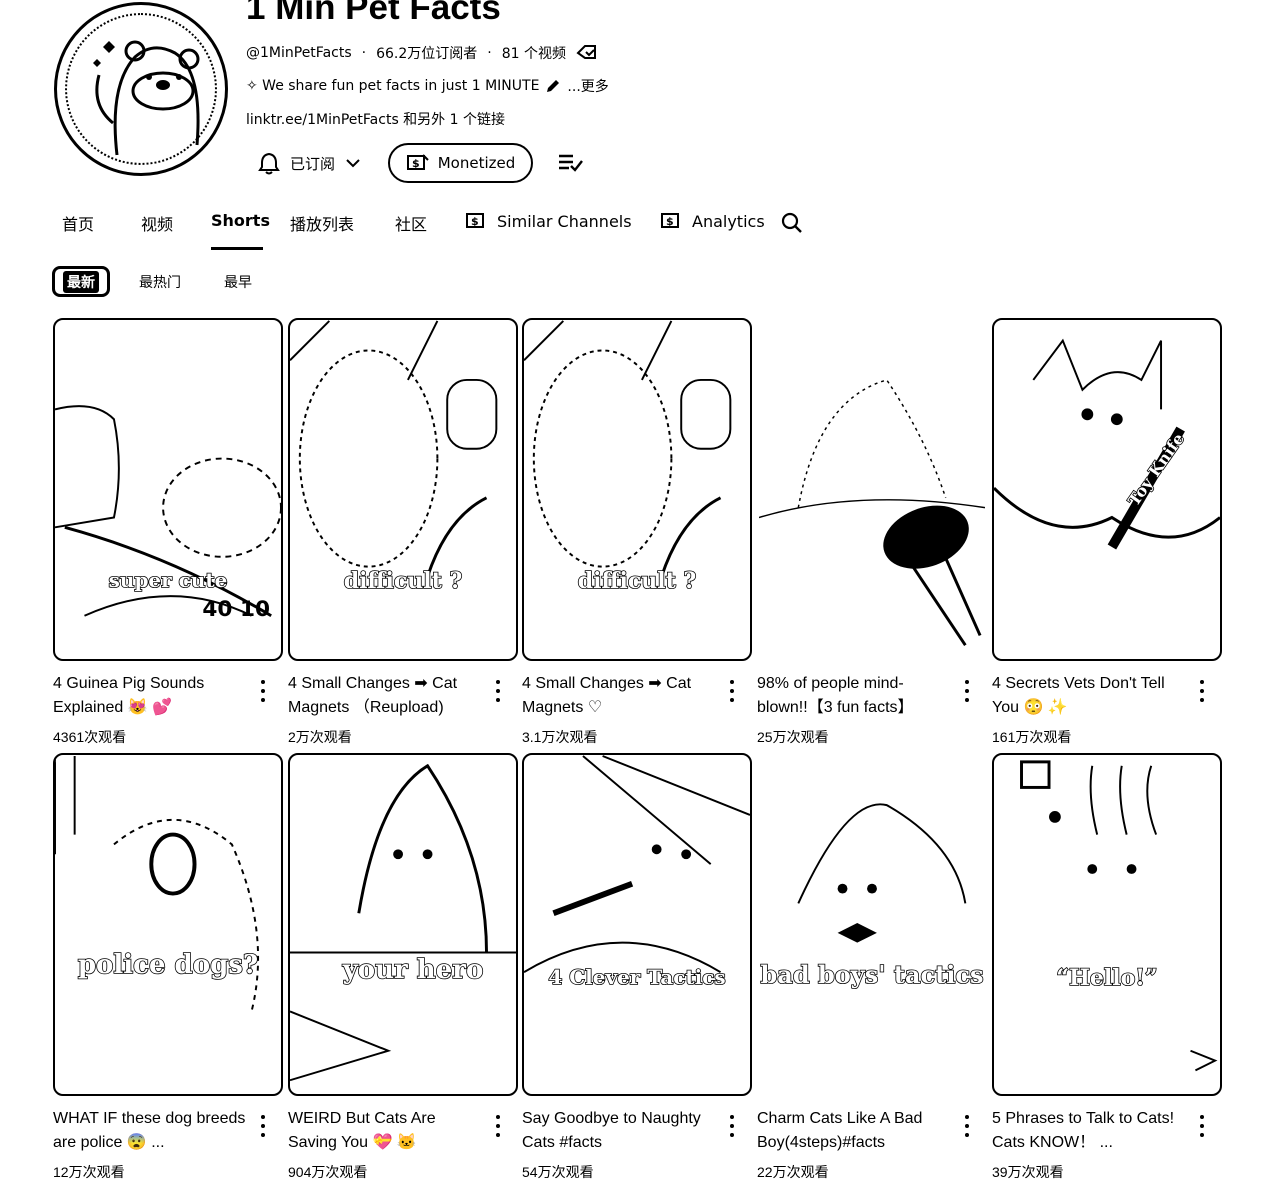 The width and height of the screenshot is (1280, 1187). Describe the element at coordinates (855, 1131) in the screenshot. I see `short-title: Charm Cats Like A Bad Boy(4steps)#facts` at that location.